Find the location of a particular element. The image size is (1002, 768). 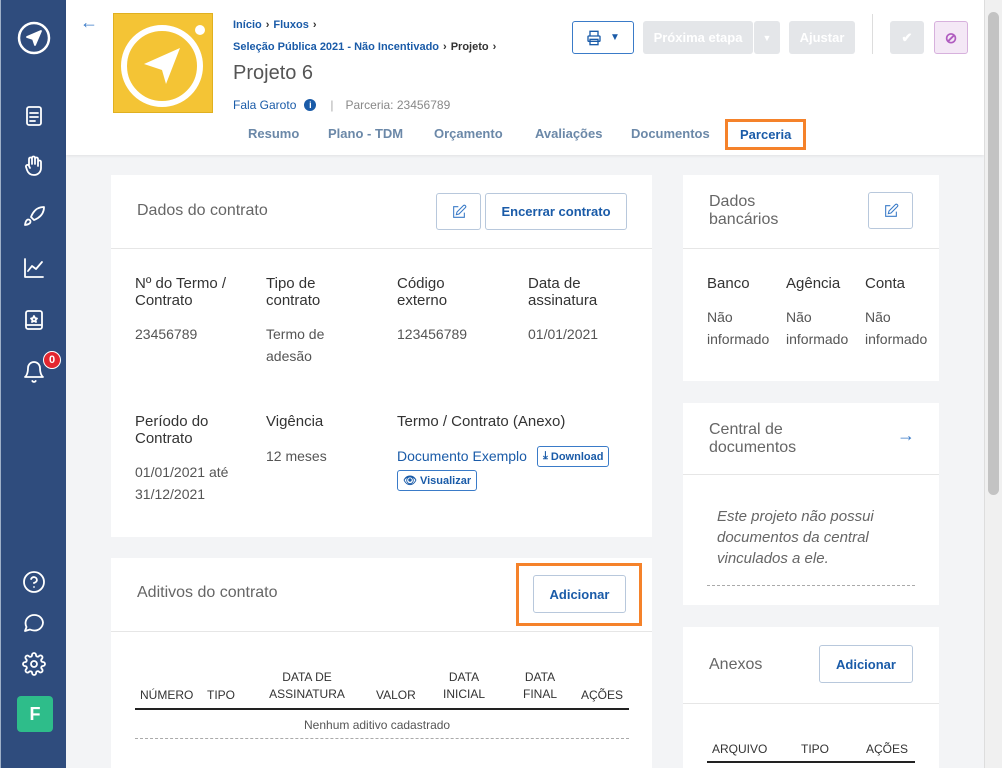

account-label: Conta is located at coordinates (885, 283).